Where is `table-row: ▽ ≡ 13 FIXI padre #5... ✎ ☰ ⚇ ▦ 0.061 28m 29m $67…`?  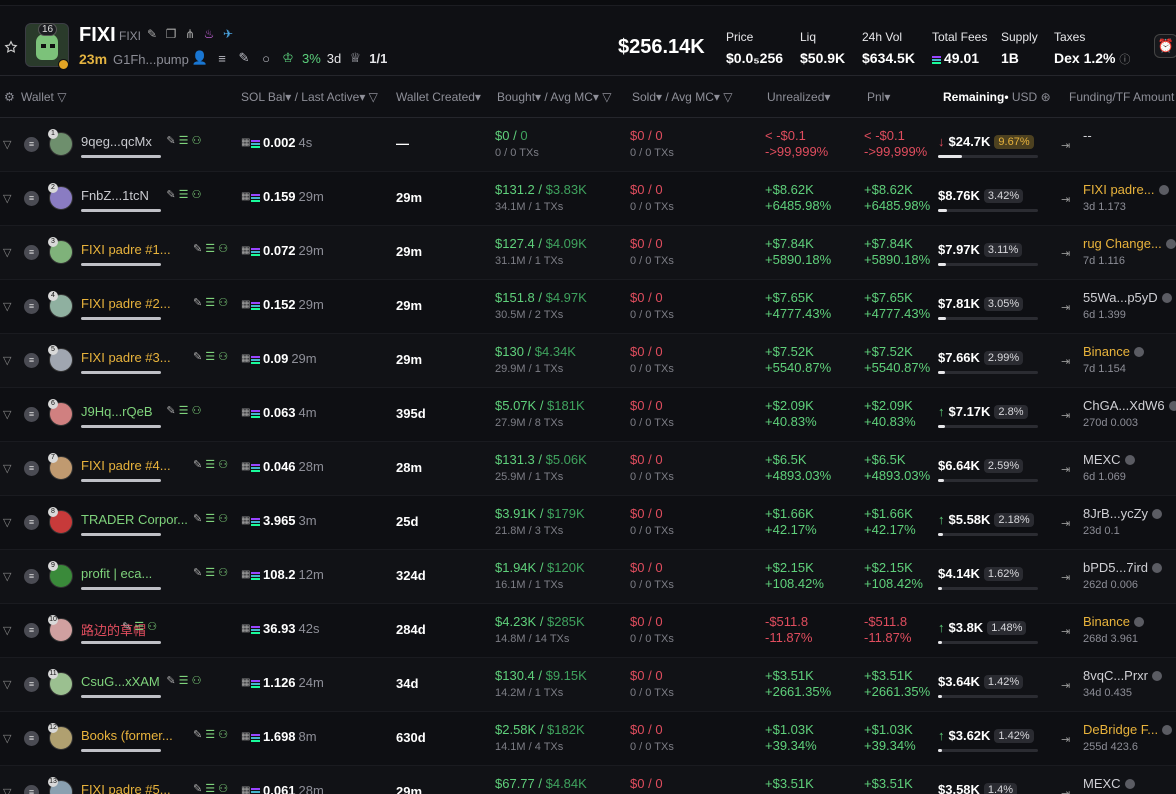 table-row: ▽ ≡ 13 FIXI padre #5... ✎ ☰ ⚇ ▦ 0.061 28m 29m $67… is located at coordinates (588, 780).